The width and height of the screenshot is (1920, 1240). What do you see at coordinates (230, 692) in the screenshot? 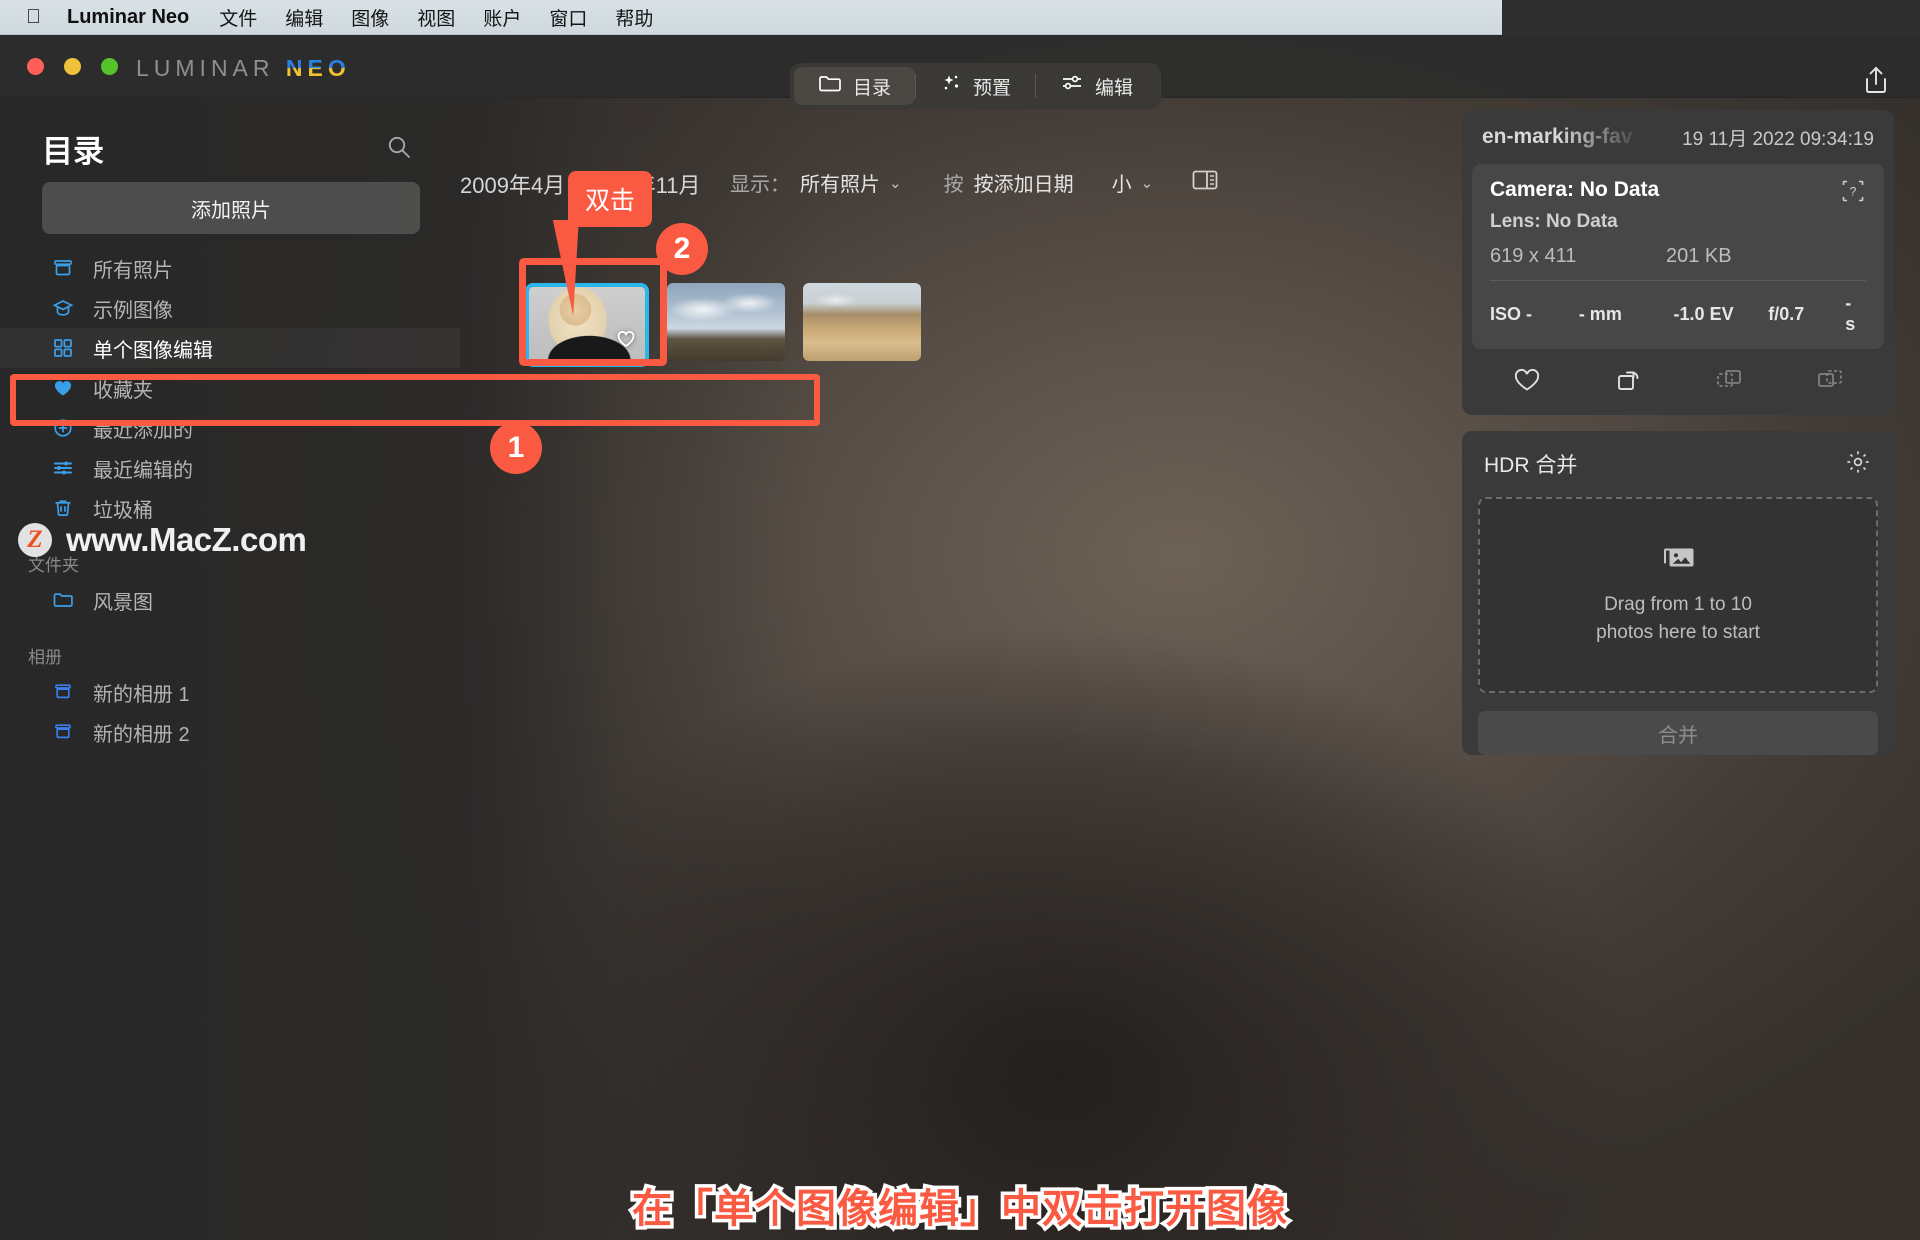
I see `sidebar-album-1: 新的相册 1` at bounding box center [230, 692].